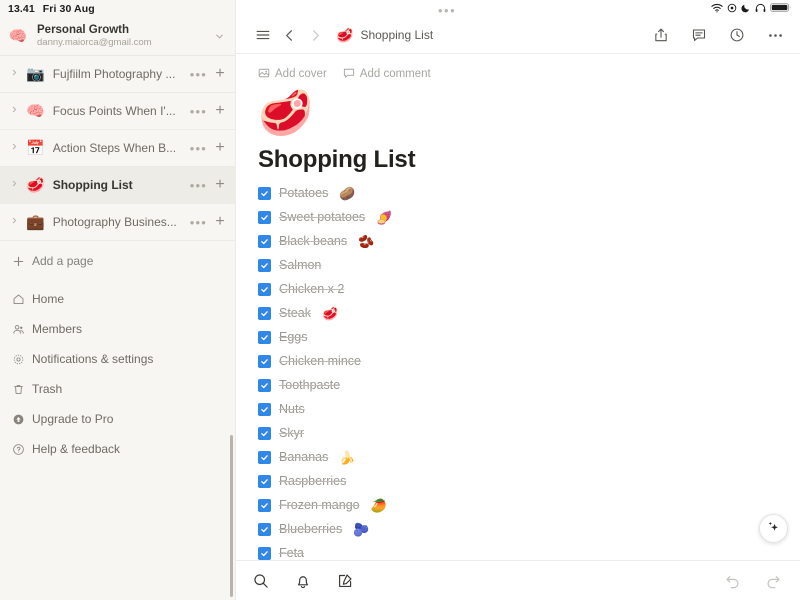 This screenshot has width=800, height=600. What do you see at coordinates (387, 74) in the screenshot?
I see `add-comment-button: Add comment` at bounding box center [387, 74].